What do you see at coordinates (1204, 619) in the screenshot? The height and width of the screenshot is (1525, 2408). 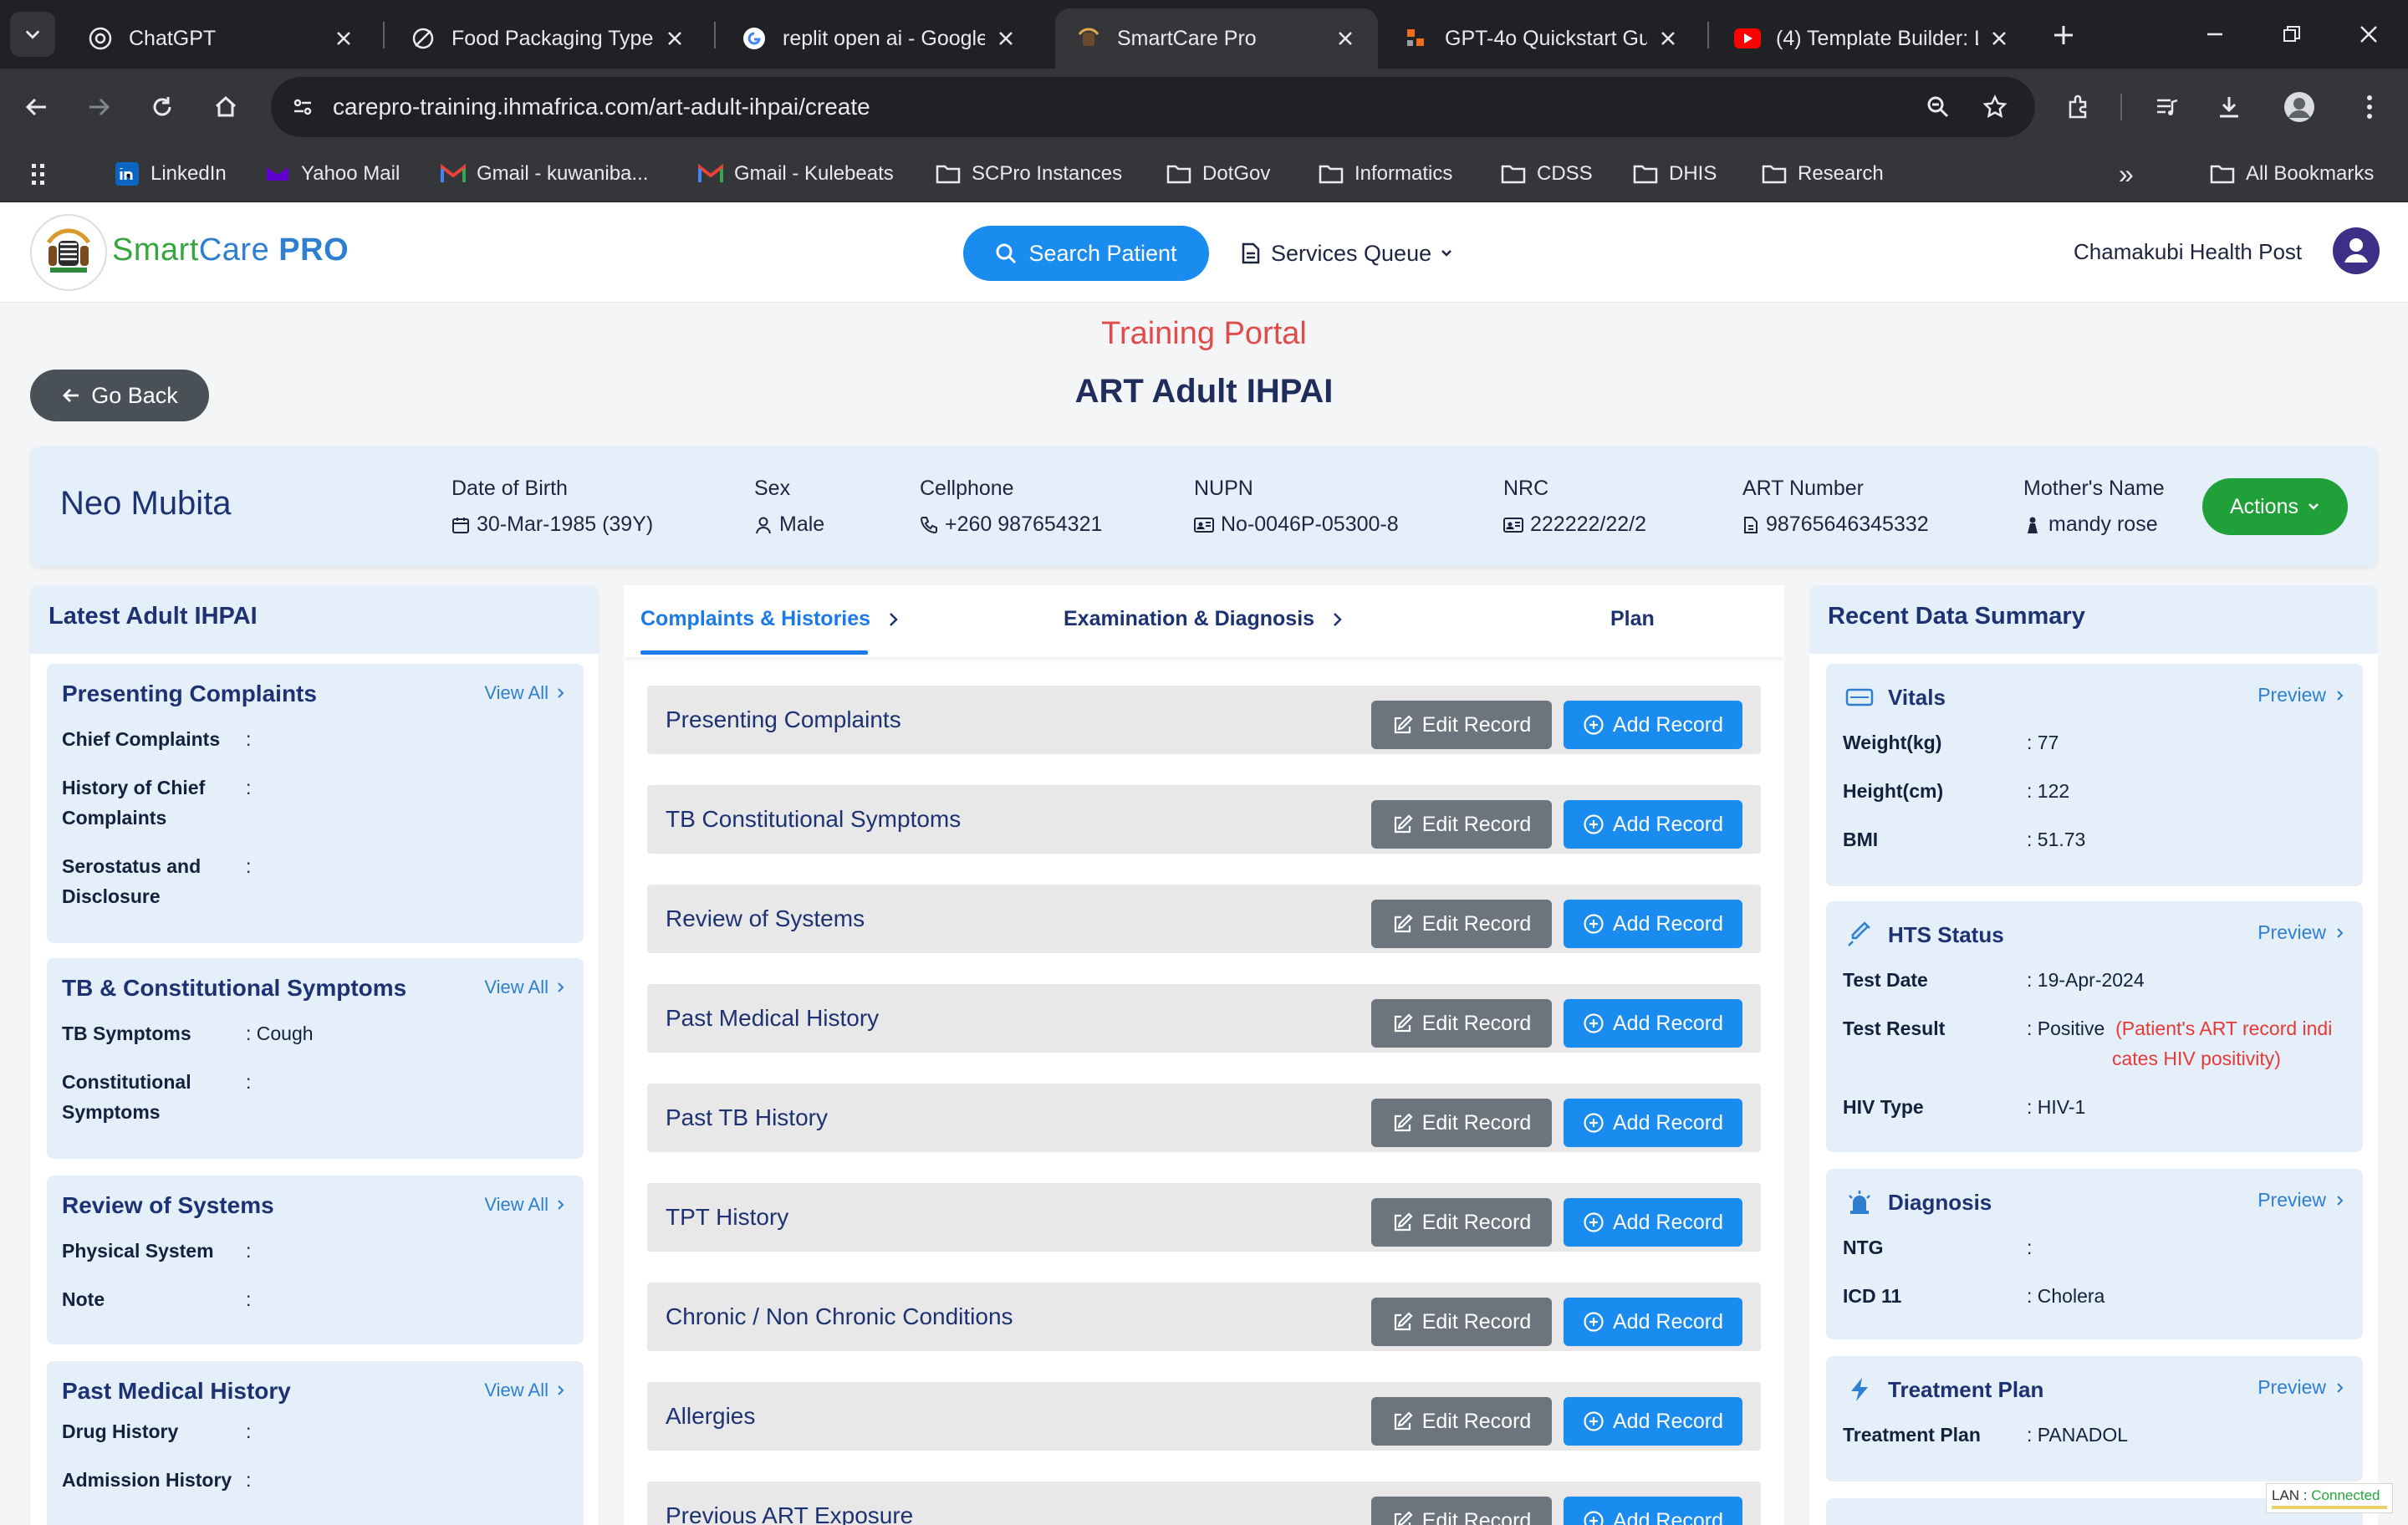 I see `tab-examination-diagnosis: Examination & Diagnosis` at bounding box center [1204, 619].